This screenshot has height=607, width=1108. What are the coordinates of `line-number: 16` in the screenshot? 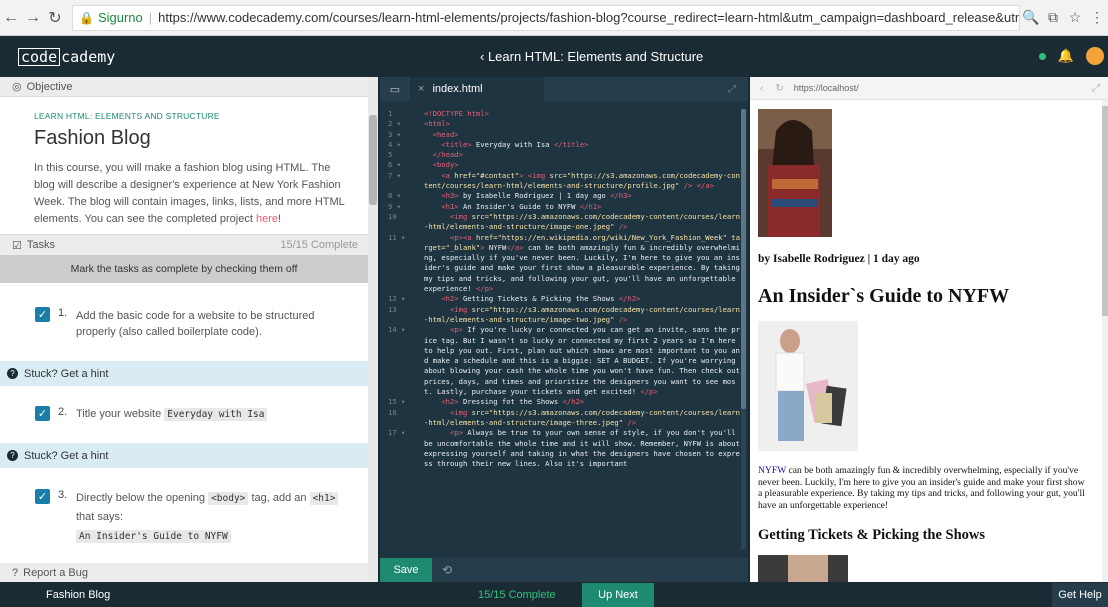 It's located at (392, 412).